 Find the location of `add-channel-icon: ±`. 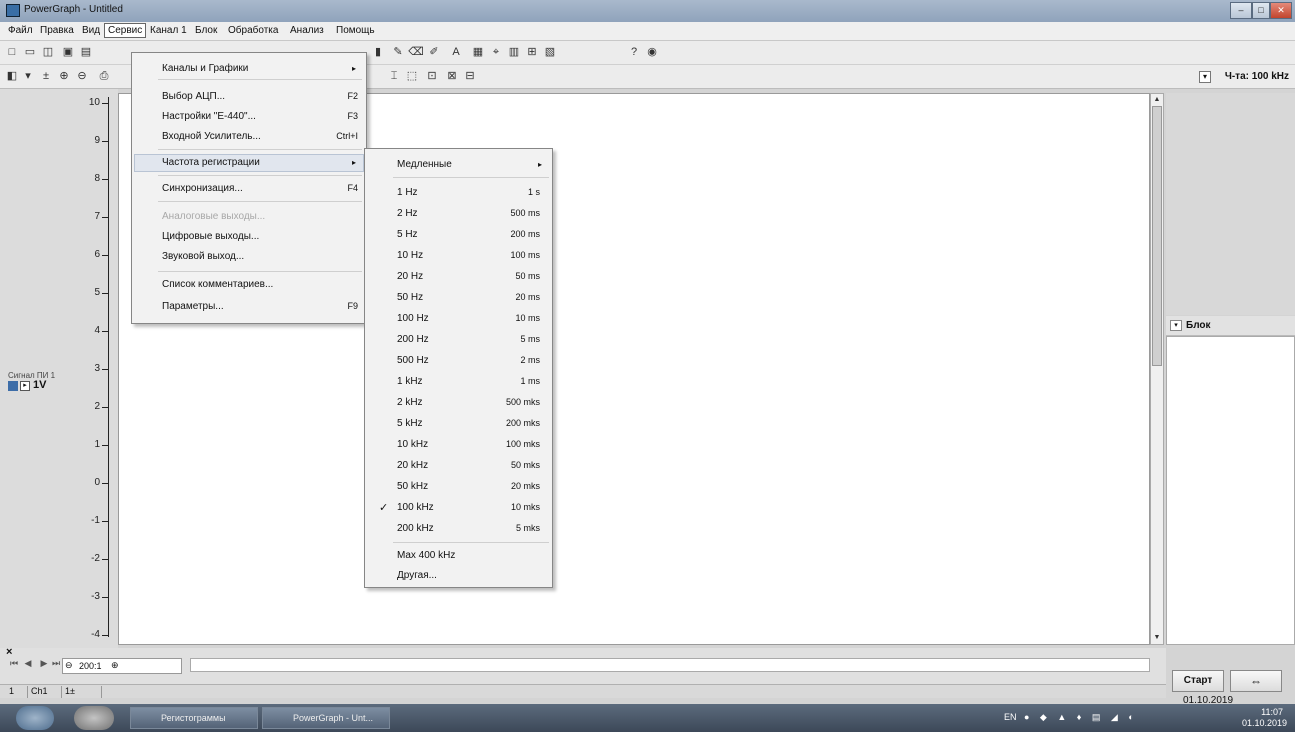

add-channel-icon: ± is located at coordinates (46, 76).